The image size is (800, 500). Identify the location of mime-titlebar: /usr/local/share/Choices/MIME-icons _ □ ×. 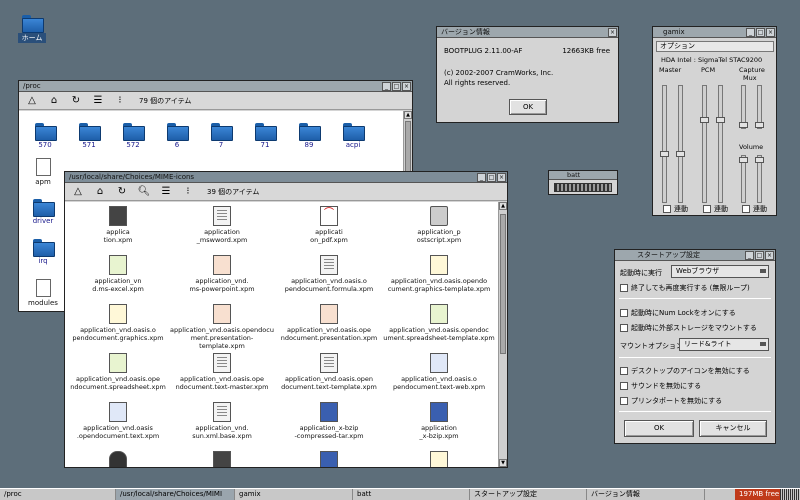
(286, 177).